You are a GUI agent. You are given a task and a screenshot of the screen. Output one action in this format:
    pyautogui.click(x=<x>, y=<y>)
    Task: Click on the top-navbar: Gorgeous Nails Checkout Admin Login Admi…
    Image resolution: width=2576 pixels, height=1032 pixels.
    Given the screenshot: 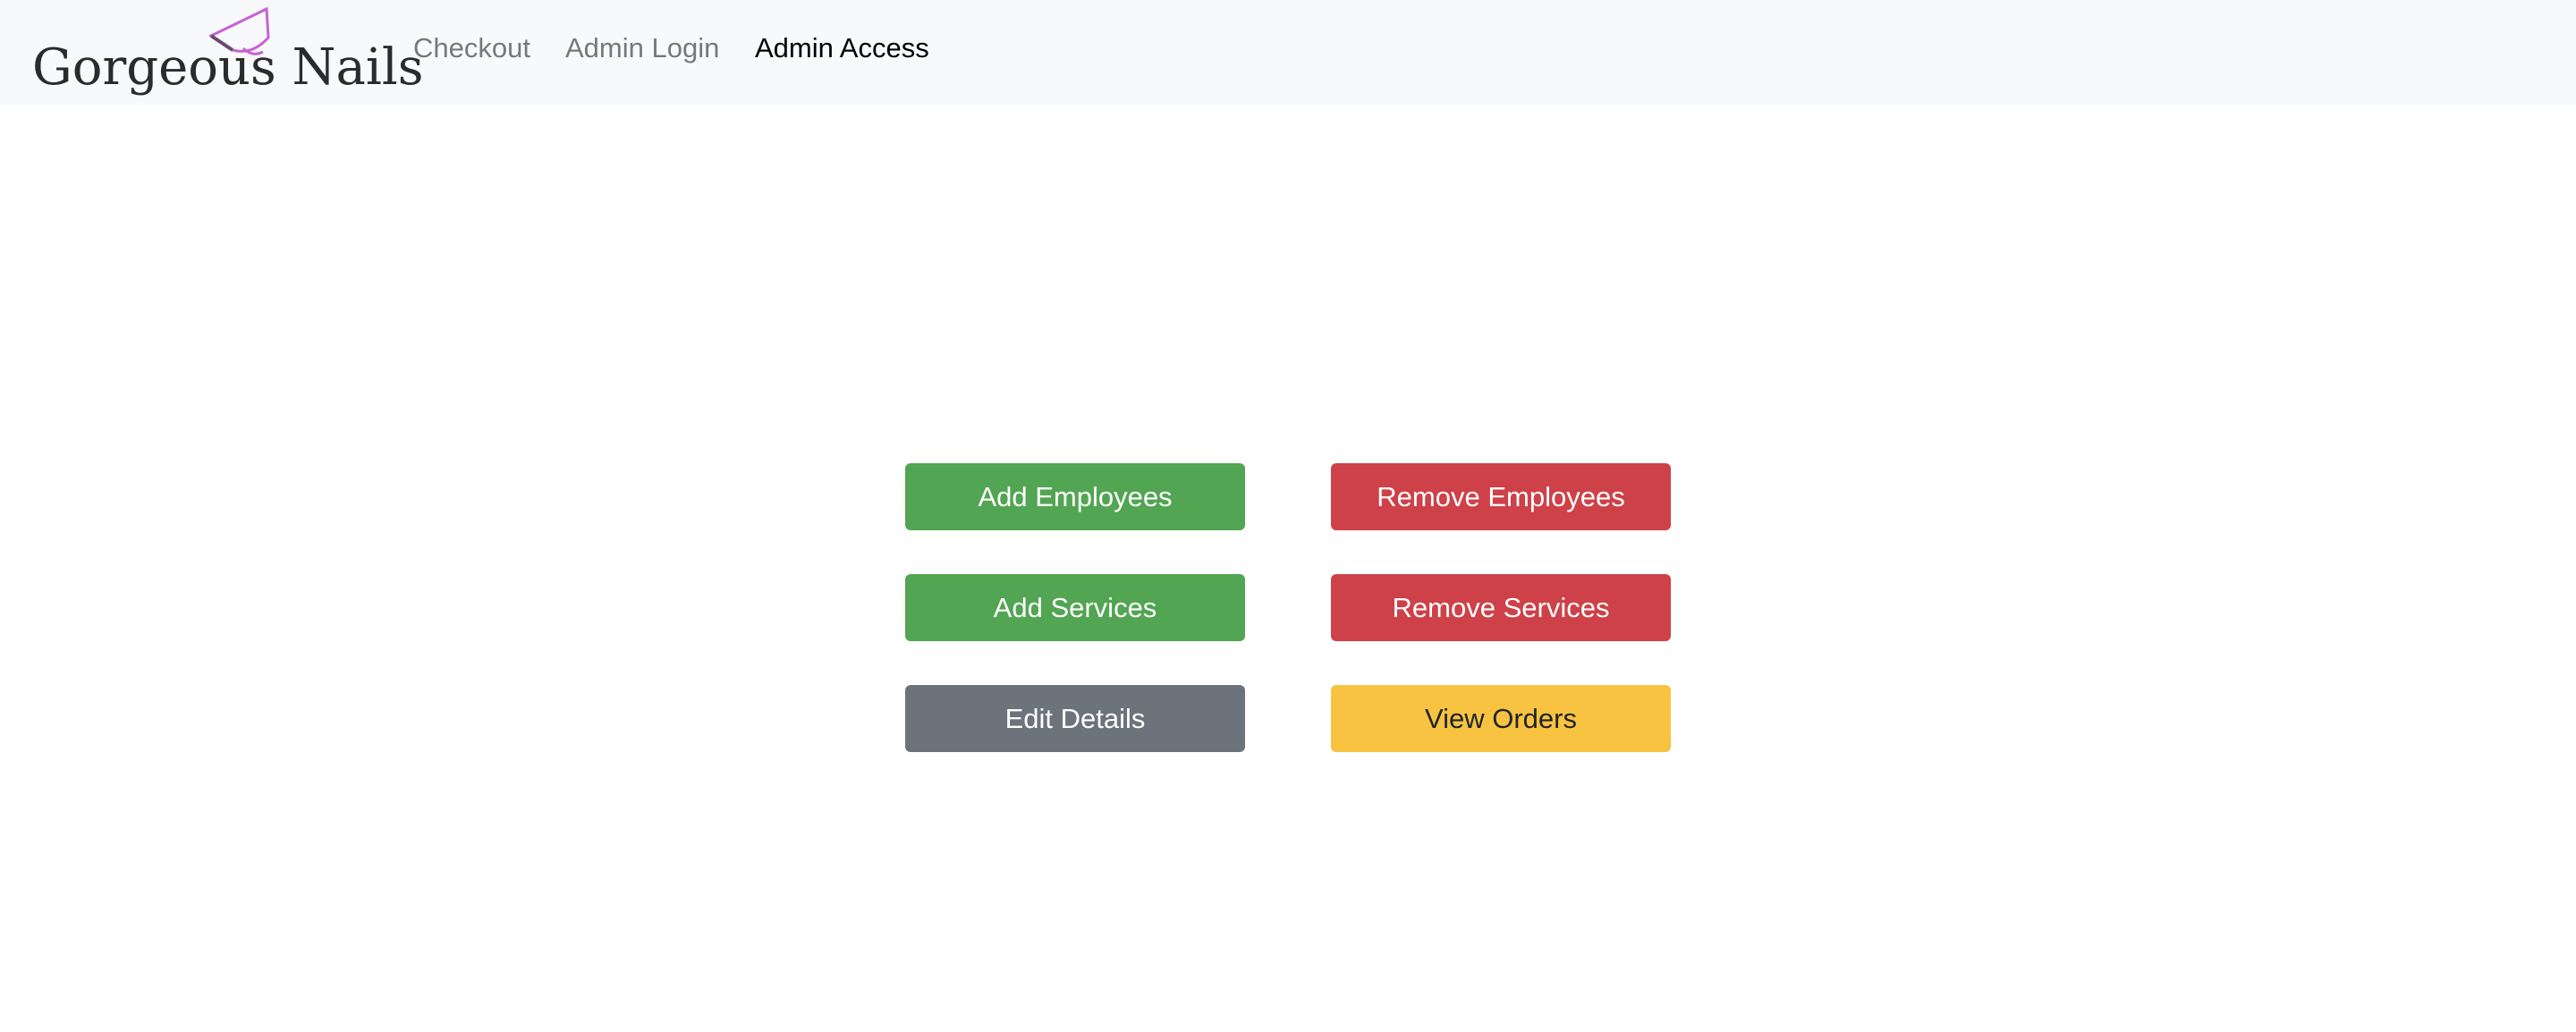 What is the action you would take?
    pyautogui.click(x=1288, y=52)
    